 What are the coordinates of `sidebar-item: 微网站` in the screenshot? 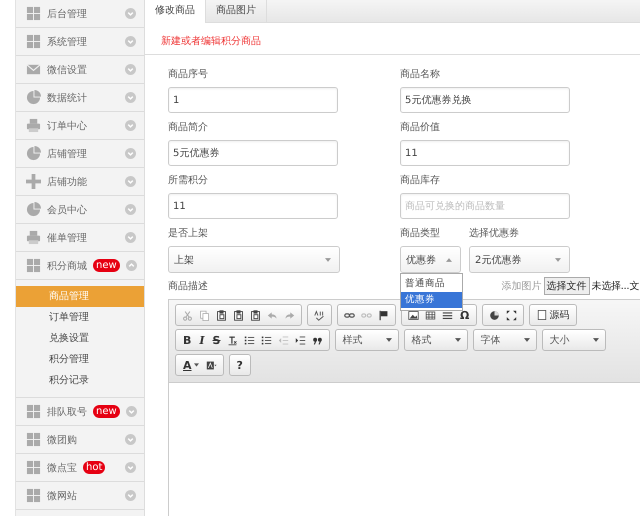 It's located at (80, 496).